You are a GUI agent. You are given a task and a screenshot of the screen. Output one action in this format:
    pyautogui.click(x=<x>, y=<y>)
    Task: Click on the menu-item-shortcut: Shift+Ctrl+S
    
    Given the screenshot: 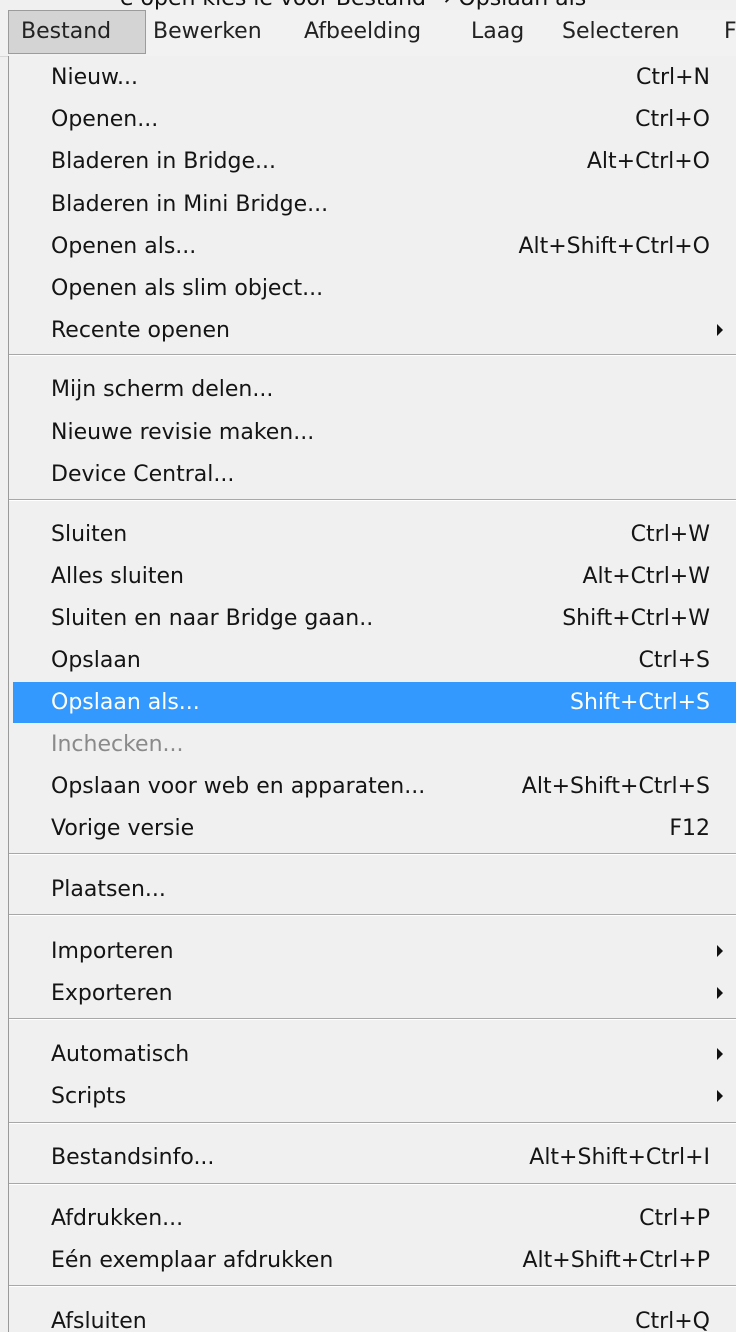 What is the action you would take?
    pyautogui.click(x=640, y=702)
    